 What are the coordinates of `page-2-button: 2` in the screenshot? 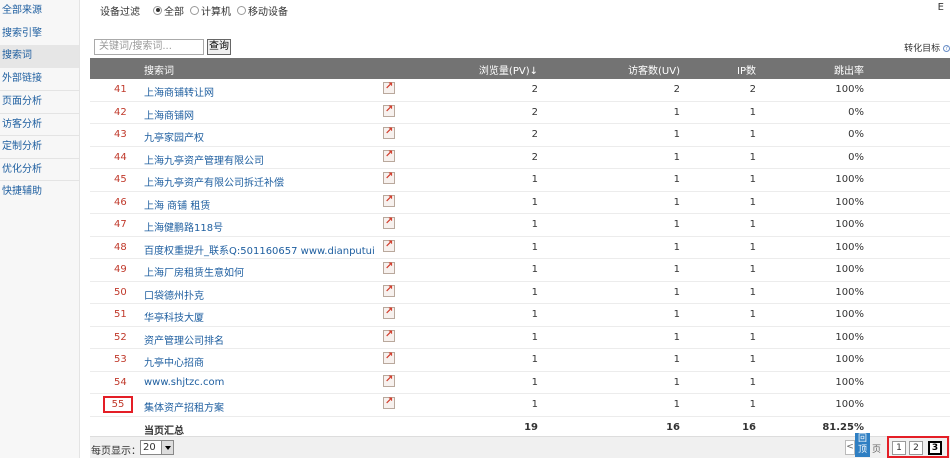 It's located at (916, 448).